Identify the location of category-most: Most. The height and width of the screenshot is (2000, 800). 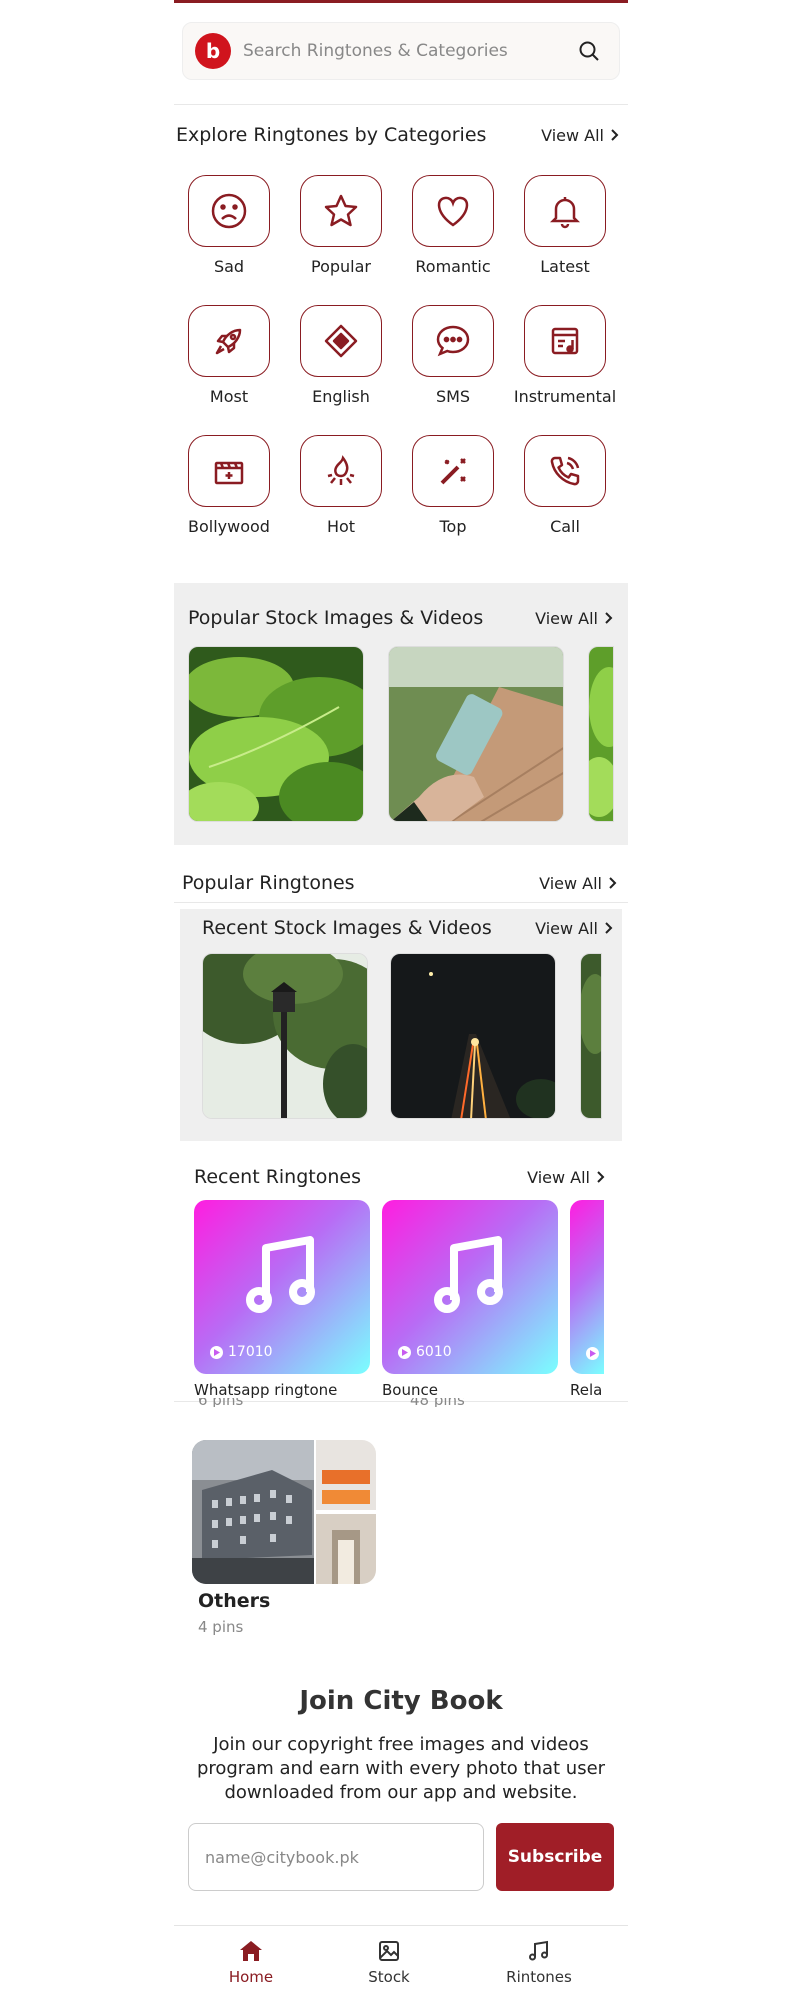
(229, 355).